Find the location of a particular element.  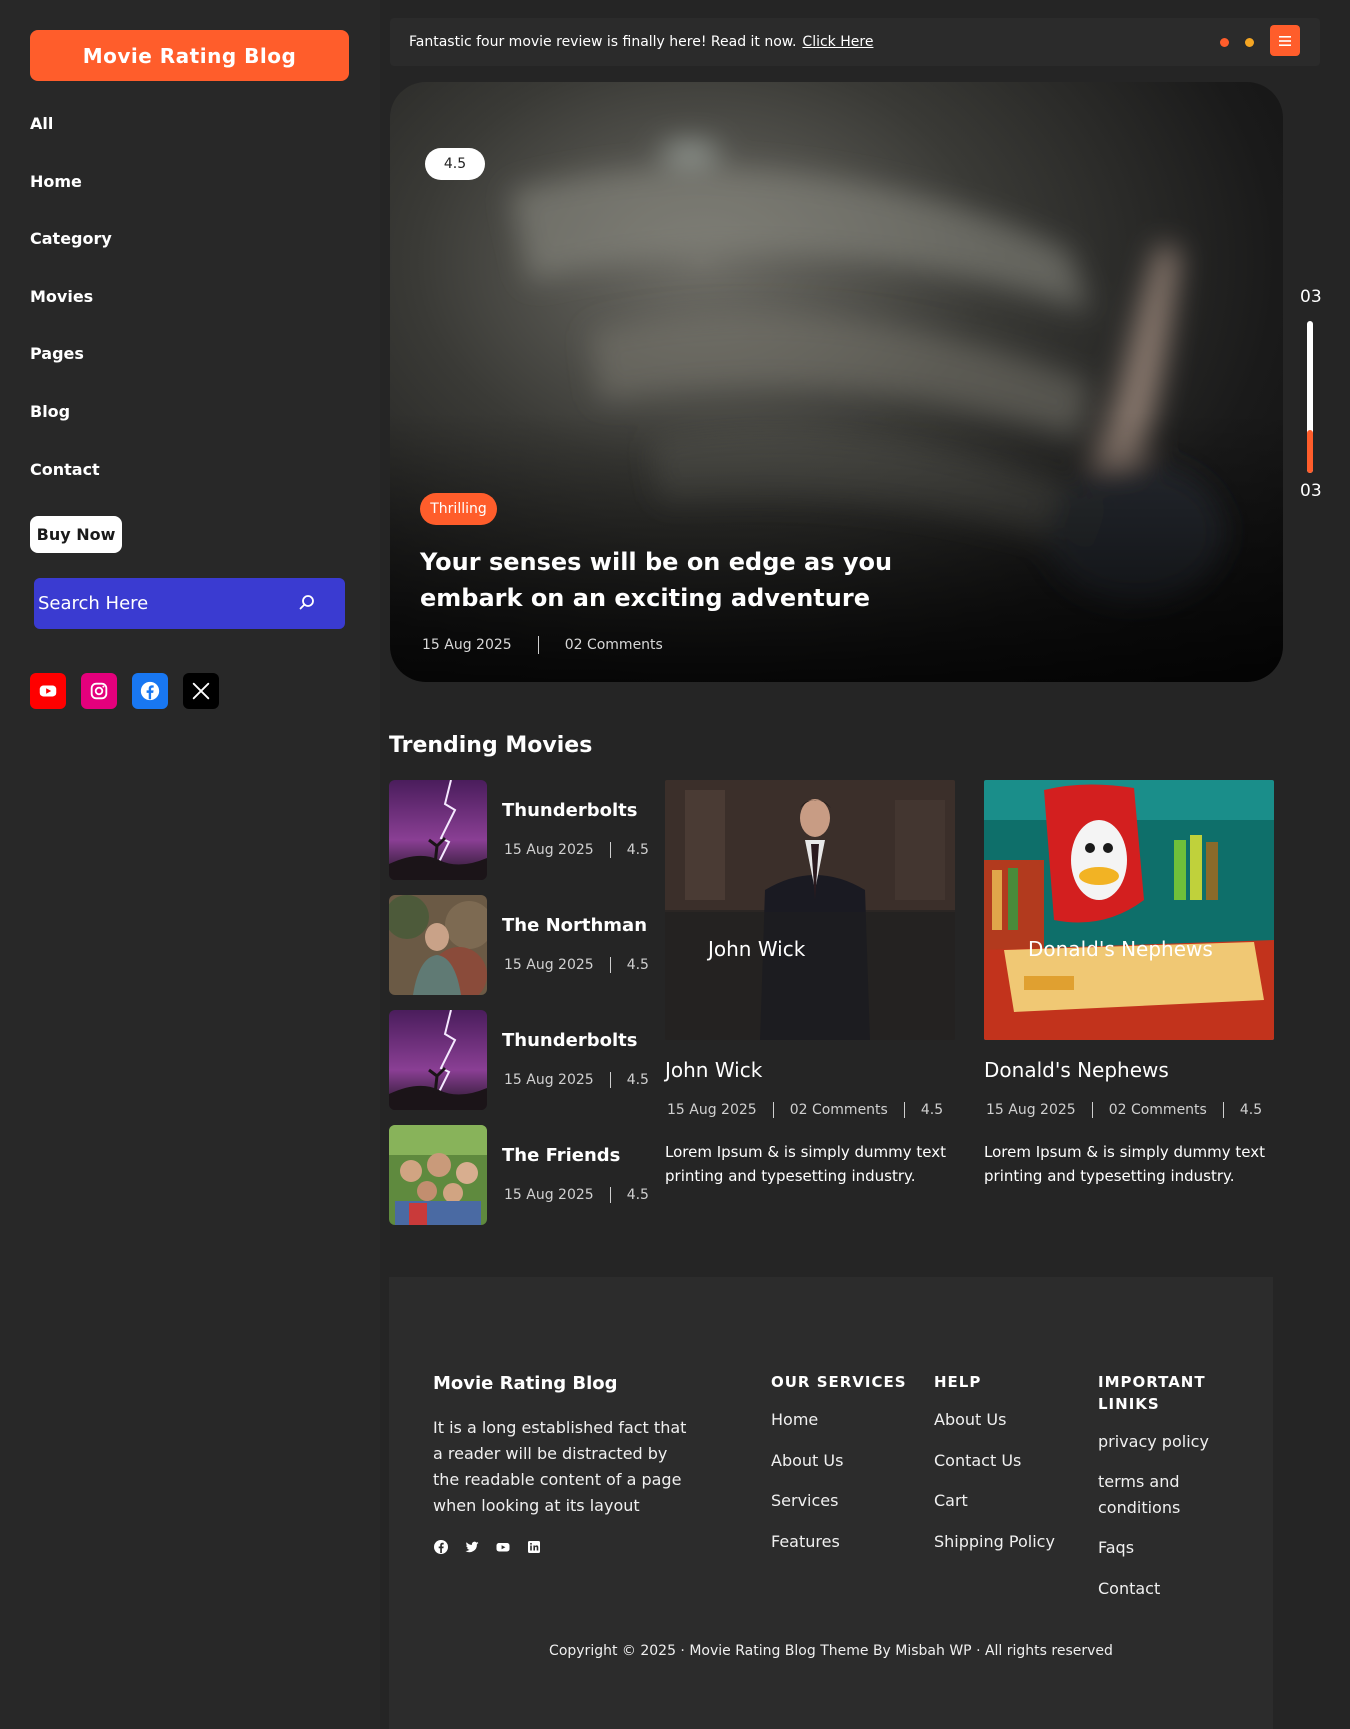

footer-important-title: IMPORTANT LINIKS is located at coordinates (1152, 1393).